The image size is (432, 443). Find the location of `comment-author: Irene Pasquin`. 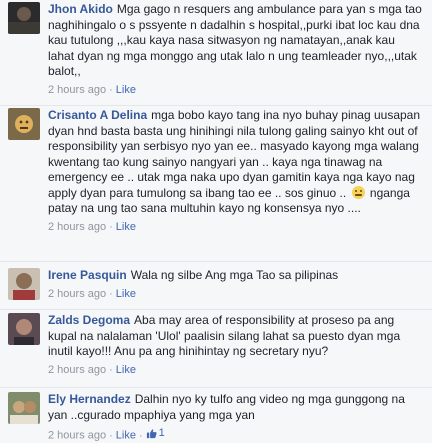

comment-author: Irene Pasquin is located at coordinates (87, 275).